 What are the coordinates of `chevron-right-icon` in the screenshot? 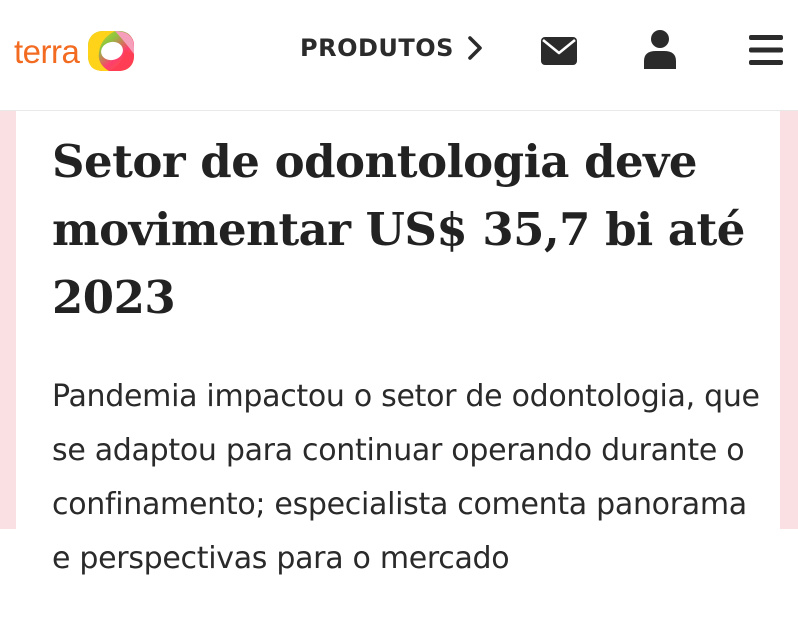 It's located at (475, 48).